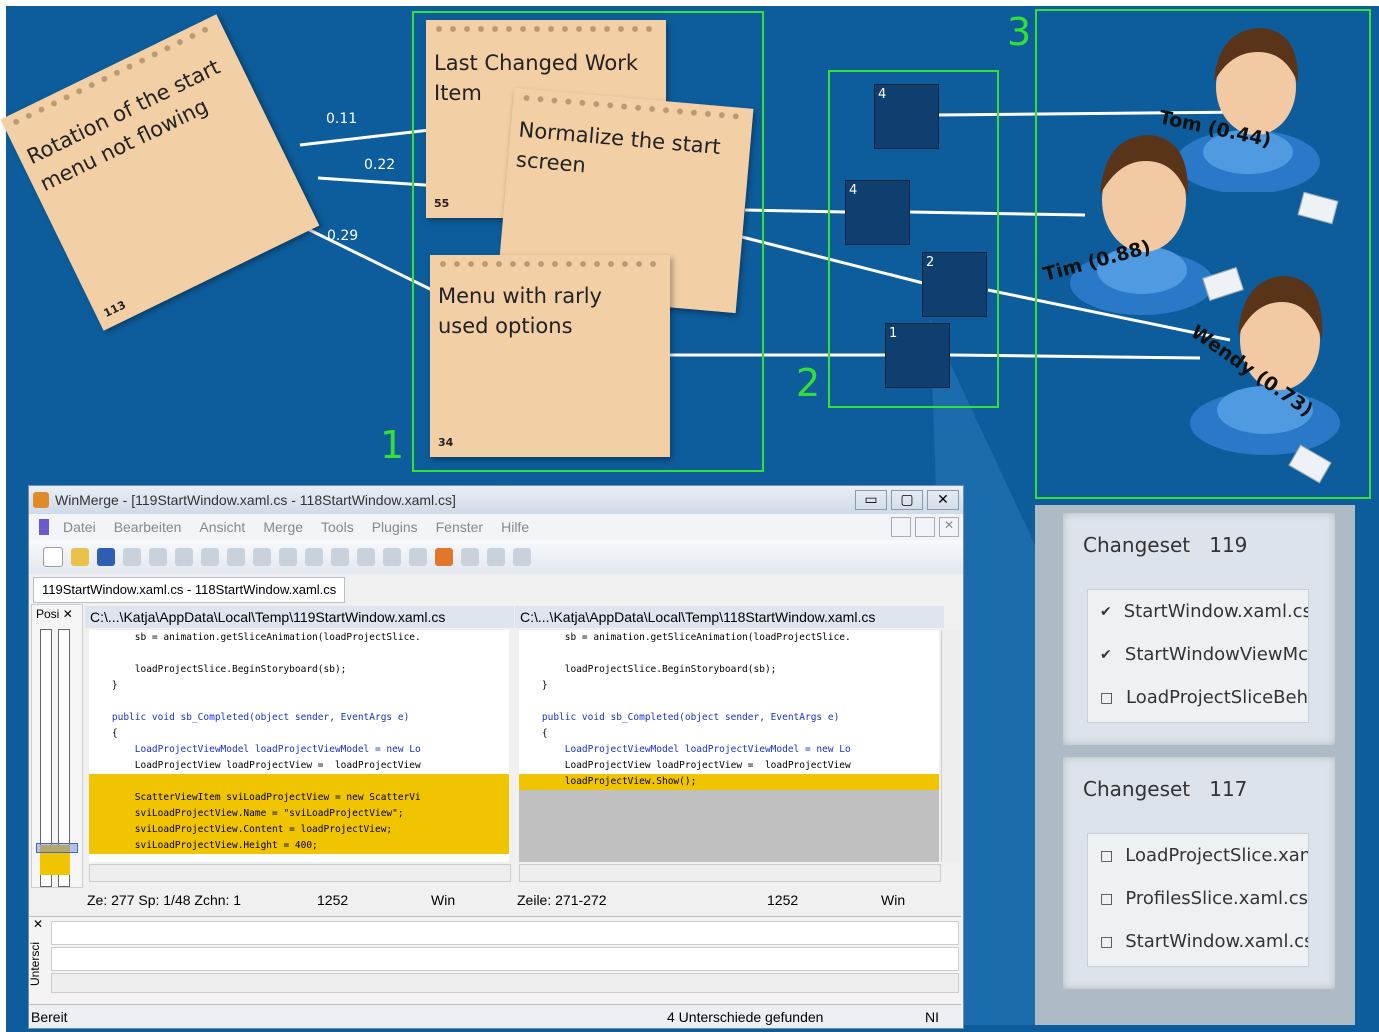 This screenshot has height=1032, width=1379. I want to click on options-icon, so click(444, 557).